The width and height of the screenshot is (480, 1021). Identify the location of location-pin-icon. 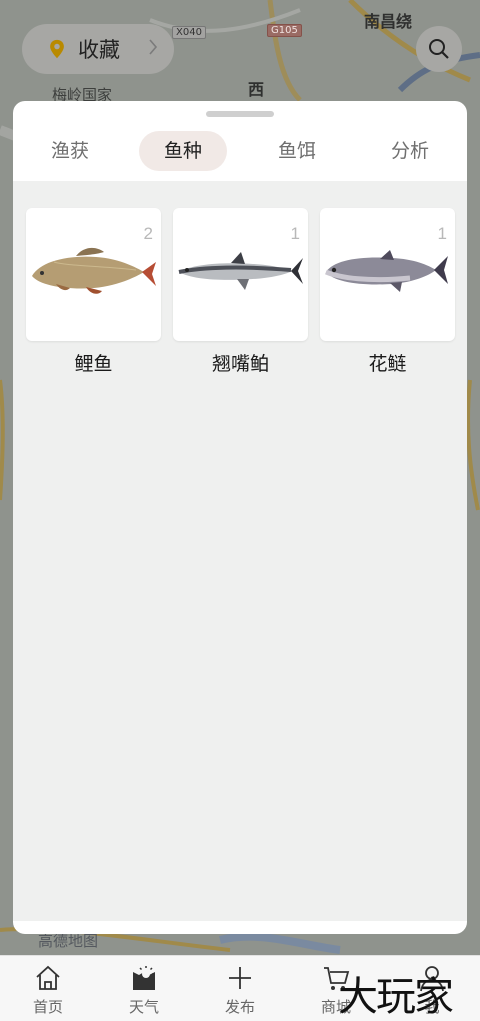
(57, 49).